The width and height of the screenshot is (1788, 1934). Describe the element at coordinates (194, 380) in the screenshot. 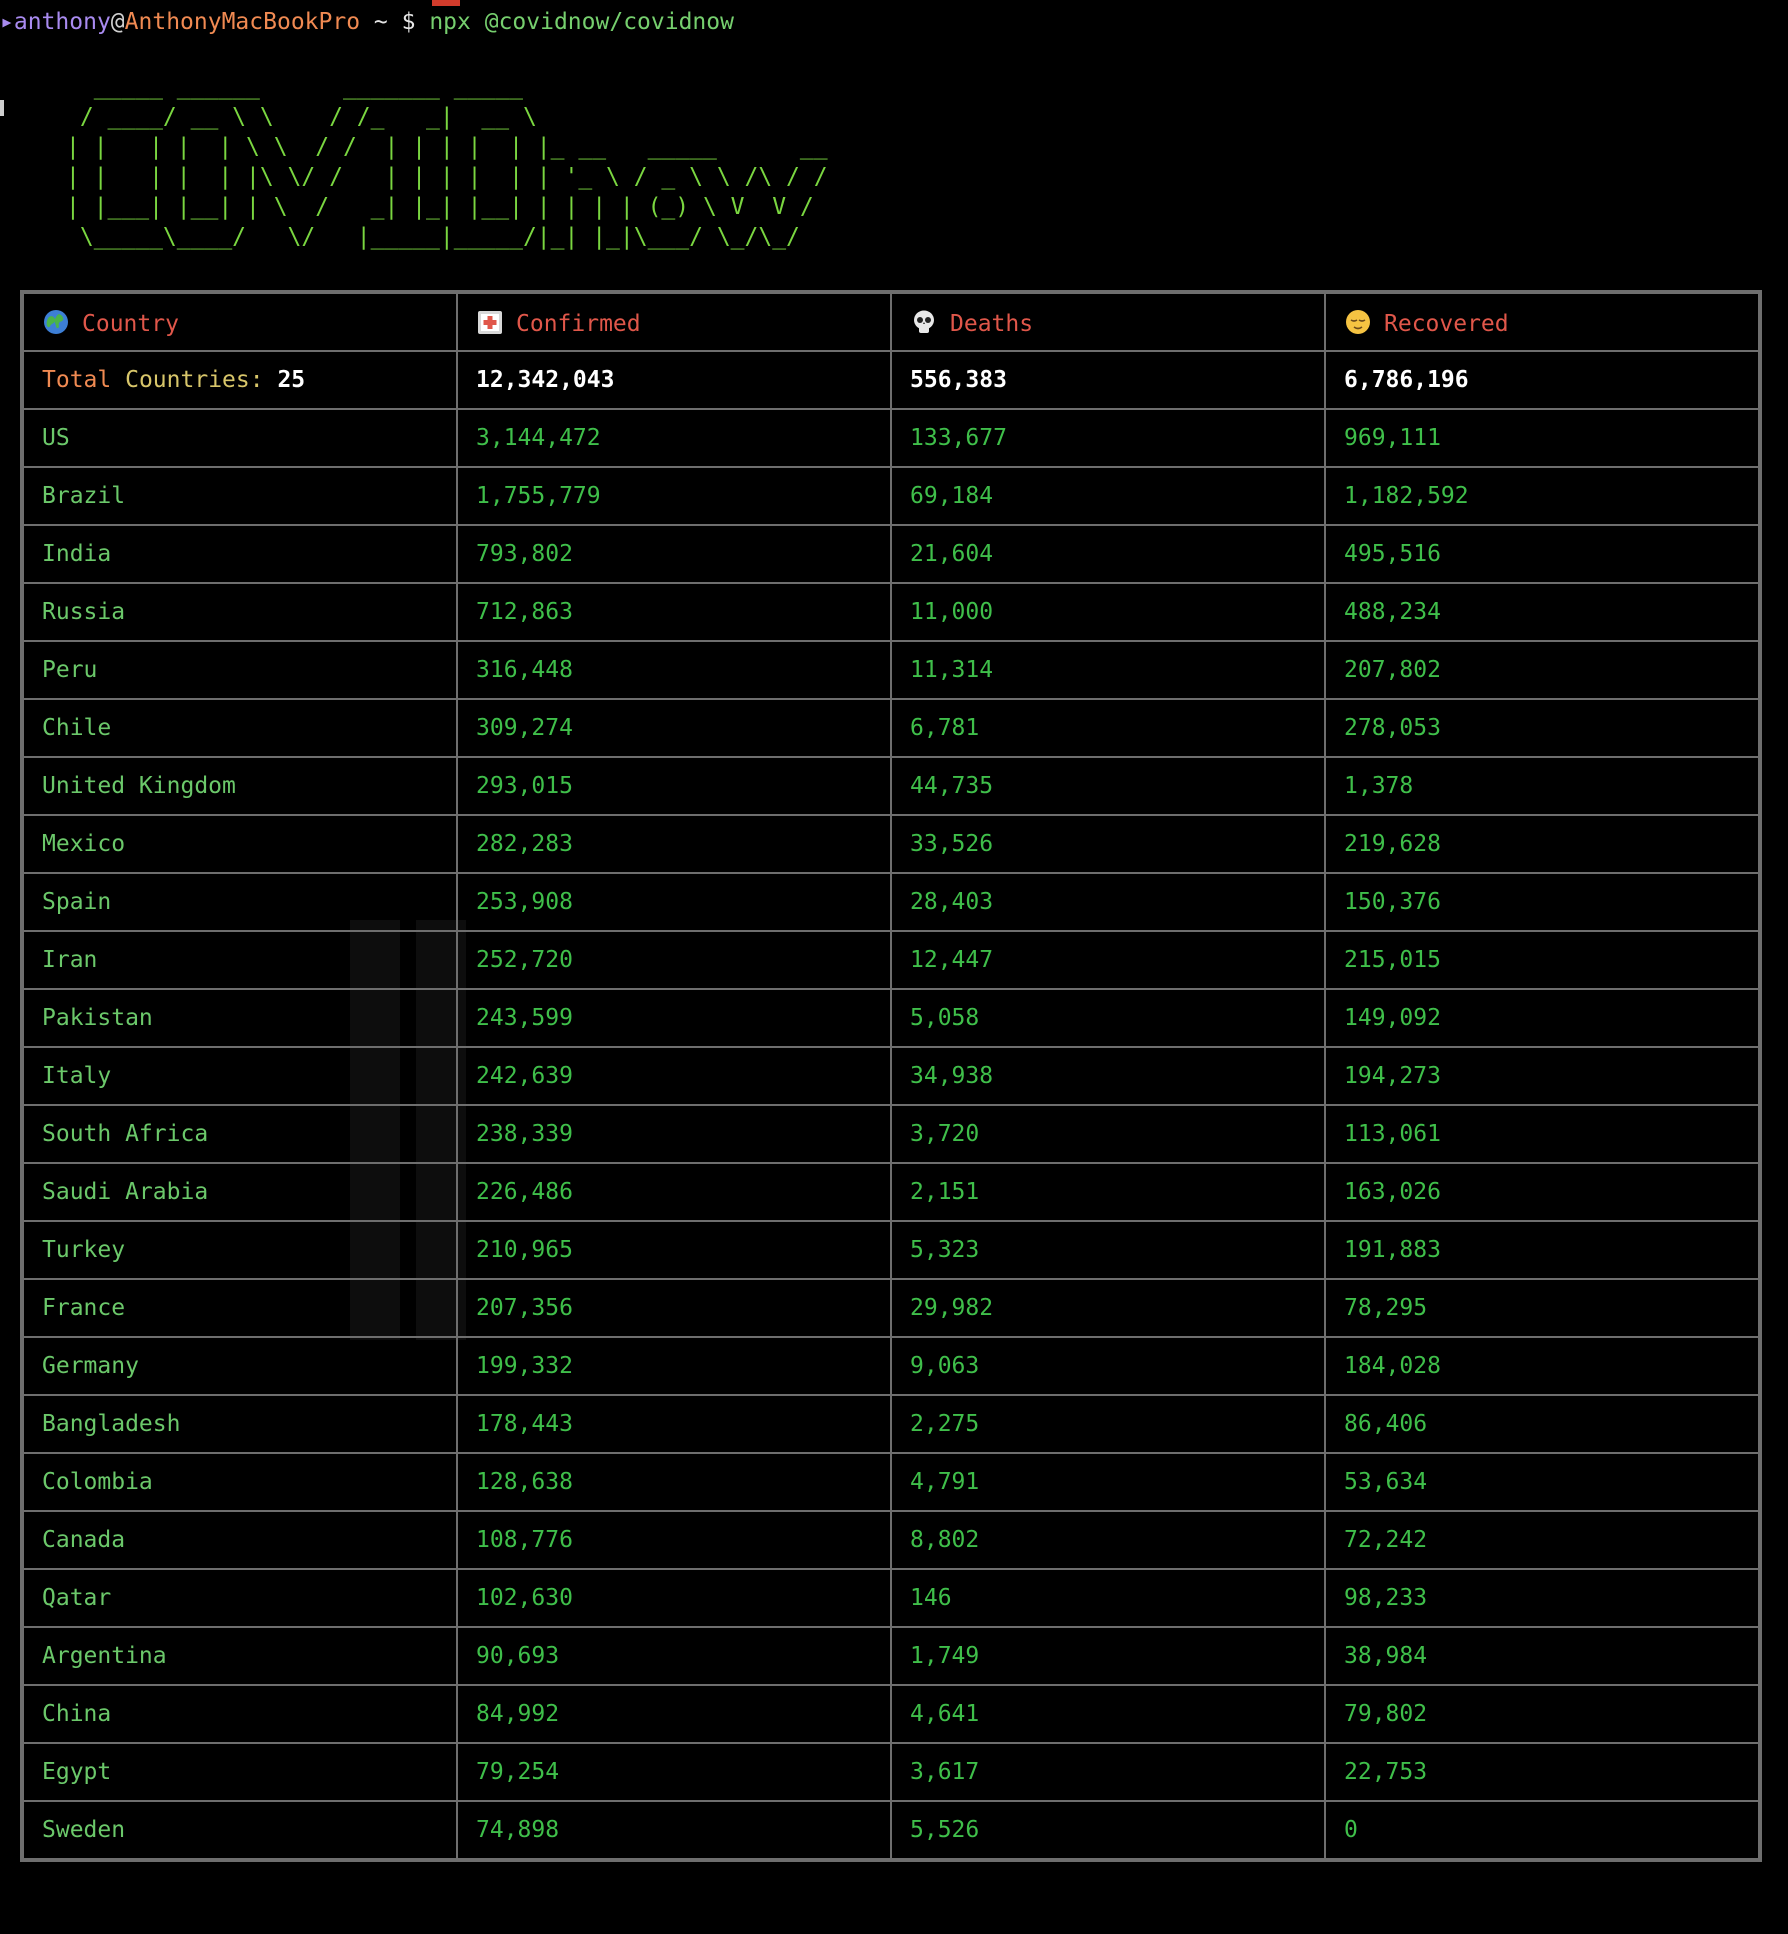

I see `total-label-countries: Countries:` at that location.